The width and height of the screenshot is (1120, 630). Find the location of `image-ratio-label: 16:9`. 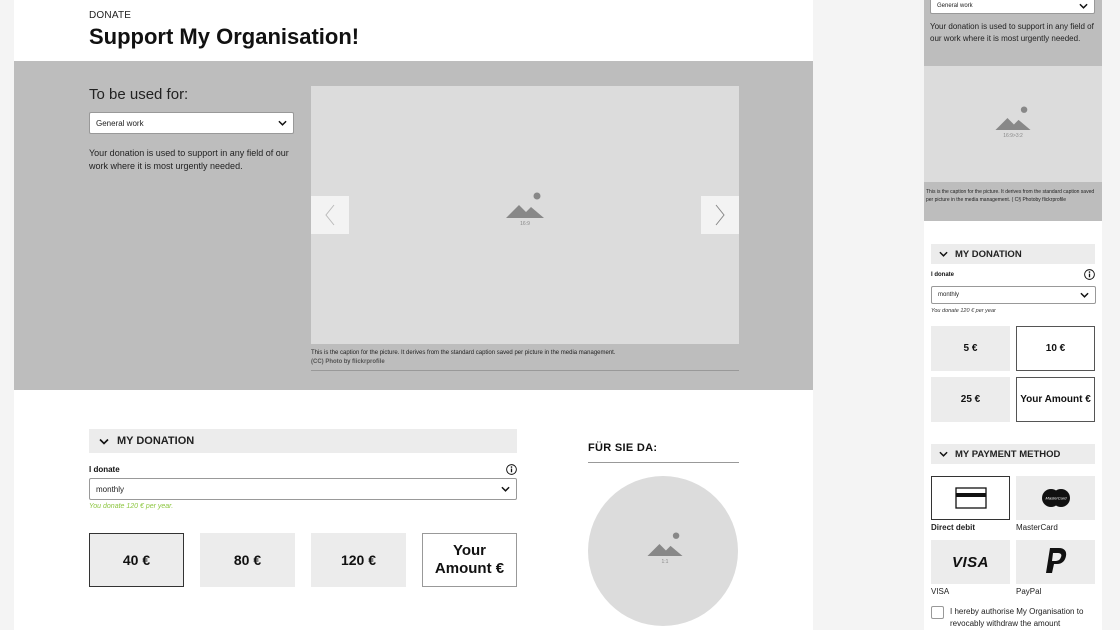

image-ratio-label: 16:9 is located at coordinates (525, 224).